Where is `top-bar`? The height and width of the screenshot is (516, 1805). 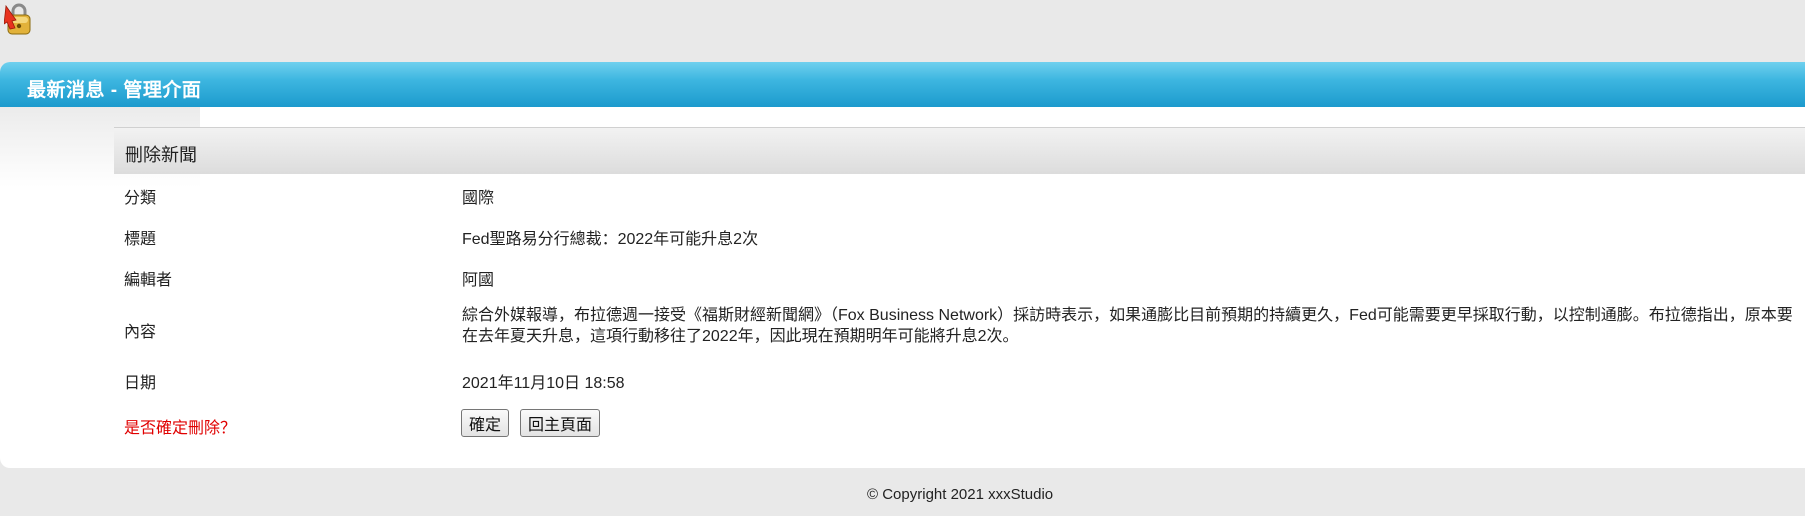
top-bar is located at coordinates (902, 30).